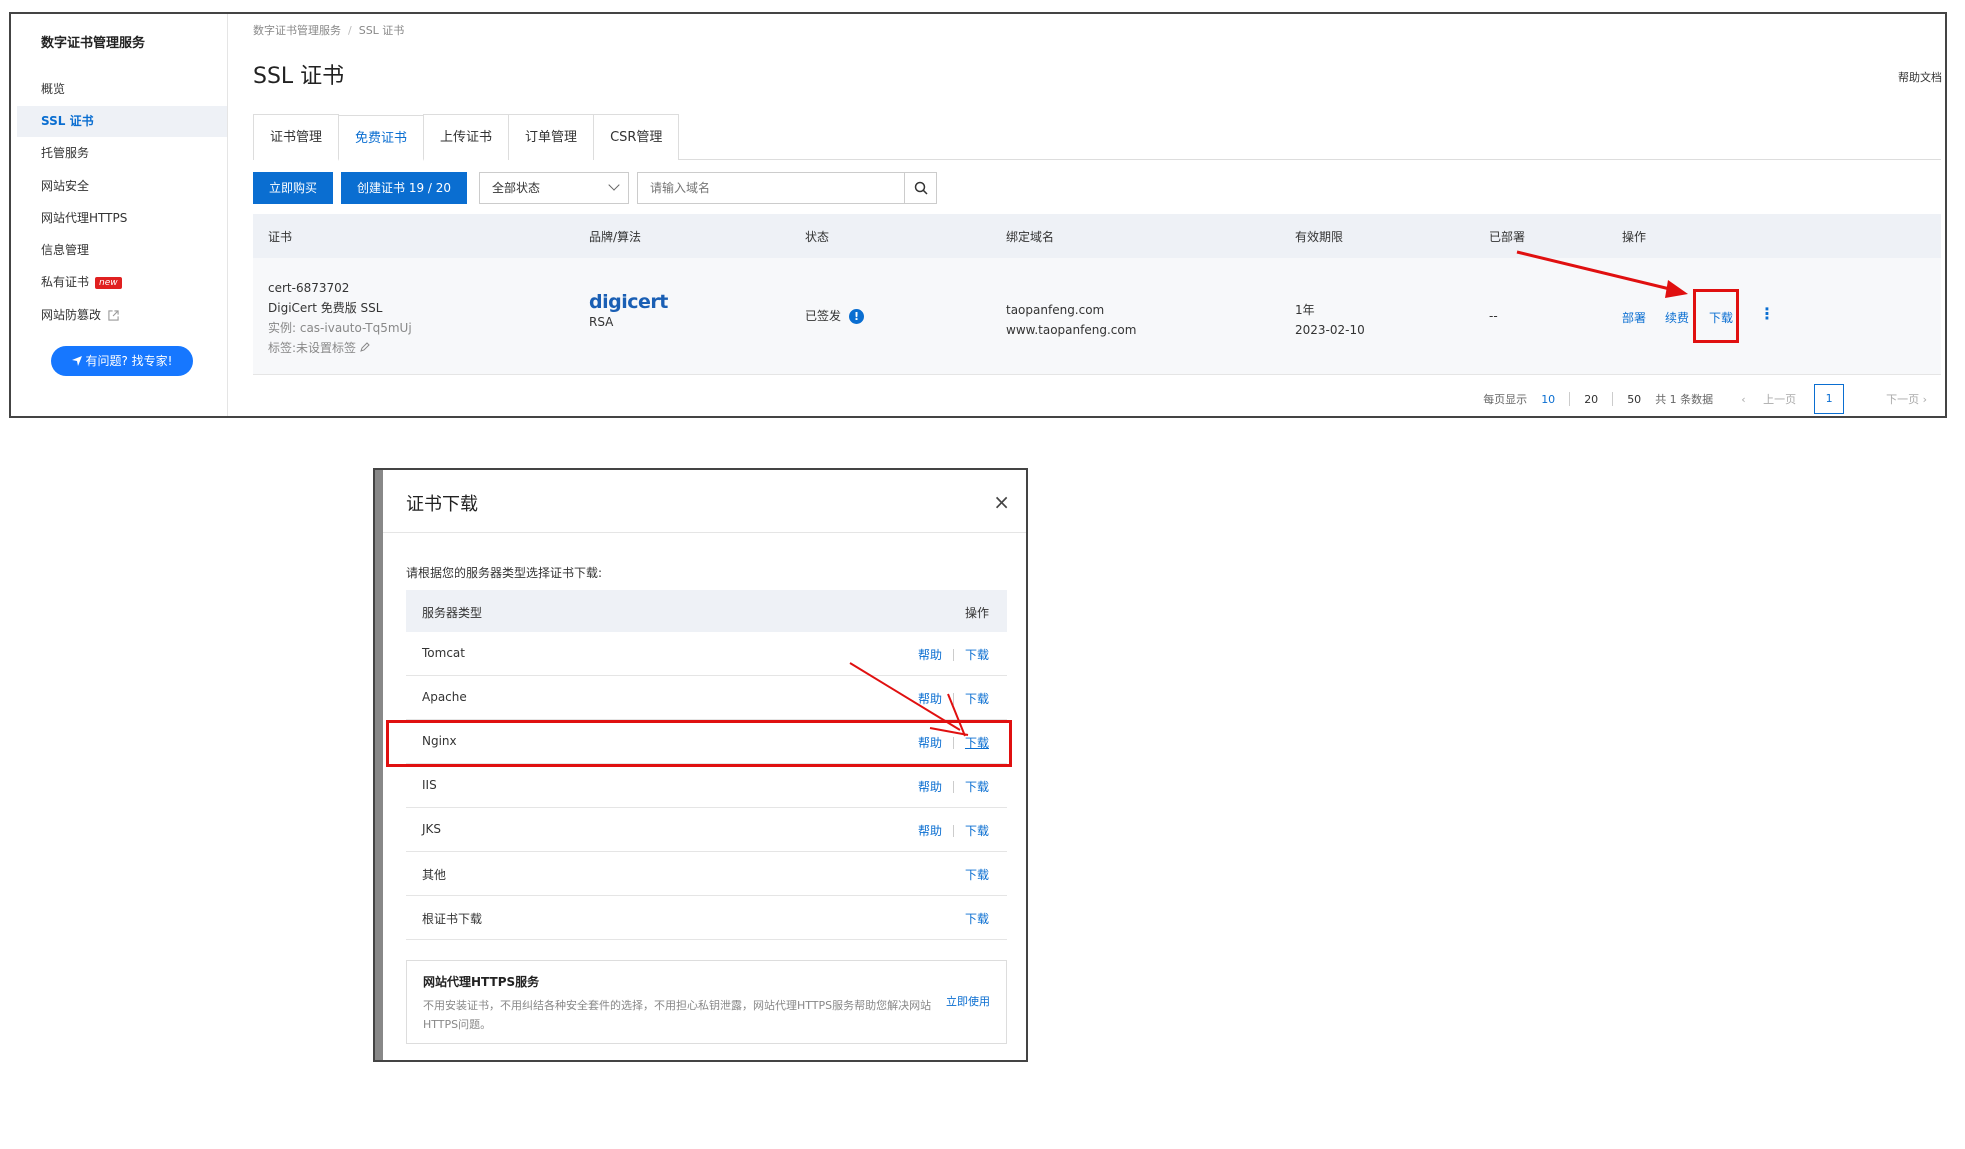 The image size is (1965, 1149). I want to click on next-page-label: 下一页, so click(1903, 399).